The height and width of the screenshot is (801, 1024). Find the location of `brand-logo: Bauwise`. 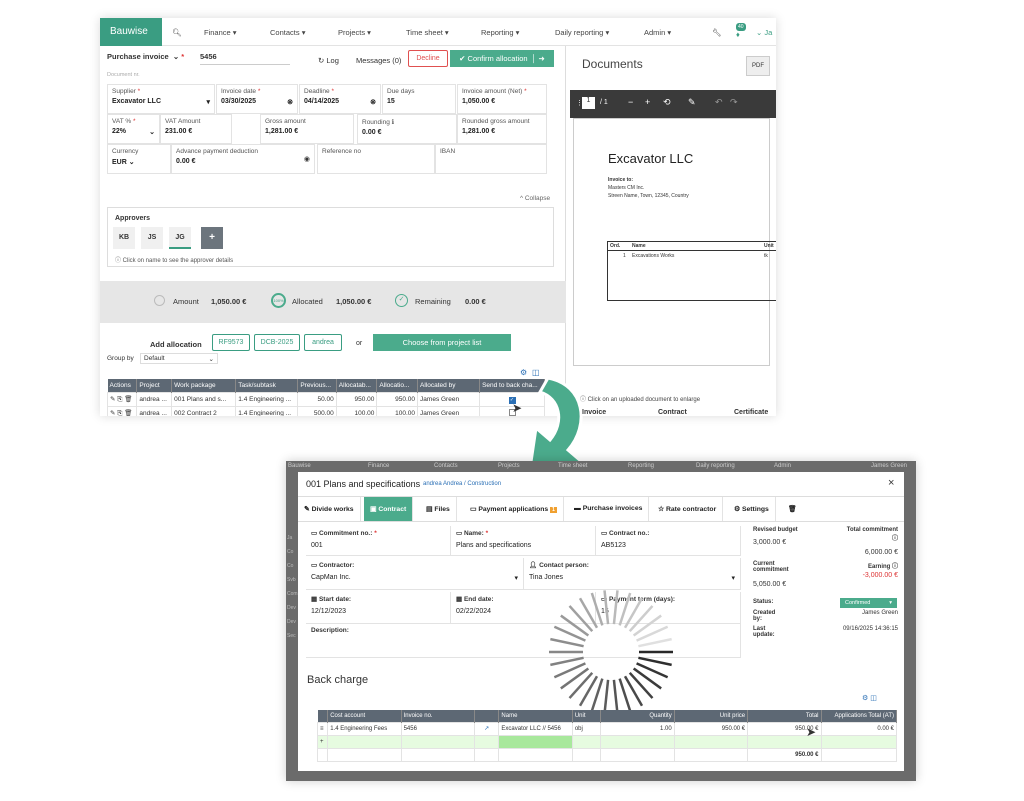

brand-logo: Bauwise is located at coordinates (131, 32).